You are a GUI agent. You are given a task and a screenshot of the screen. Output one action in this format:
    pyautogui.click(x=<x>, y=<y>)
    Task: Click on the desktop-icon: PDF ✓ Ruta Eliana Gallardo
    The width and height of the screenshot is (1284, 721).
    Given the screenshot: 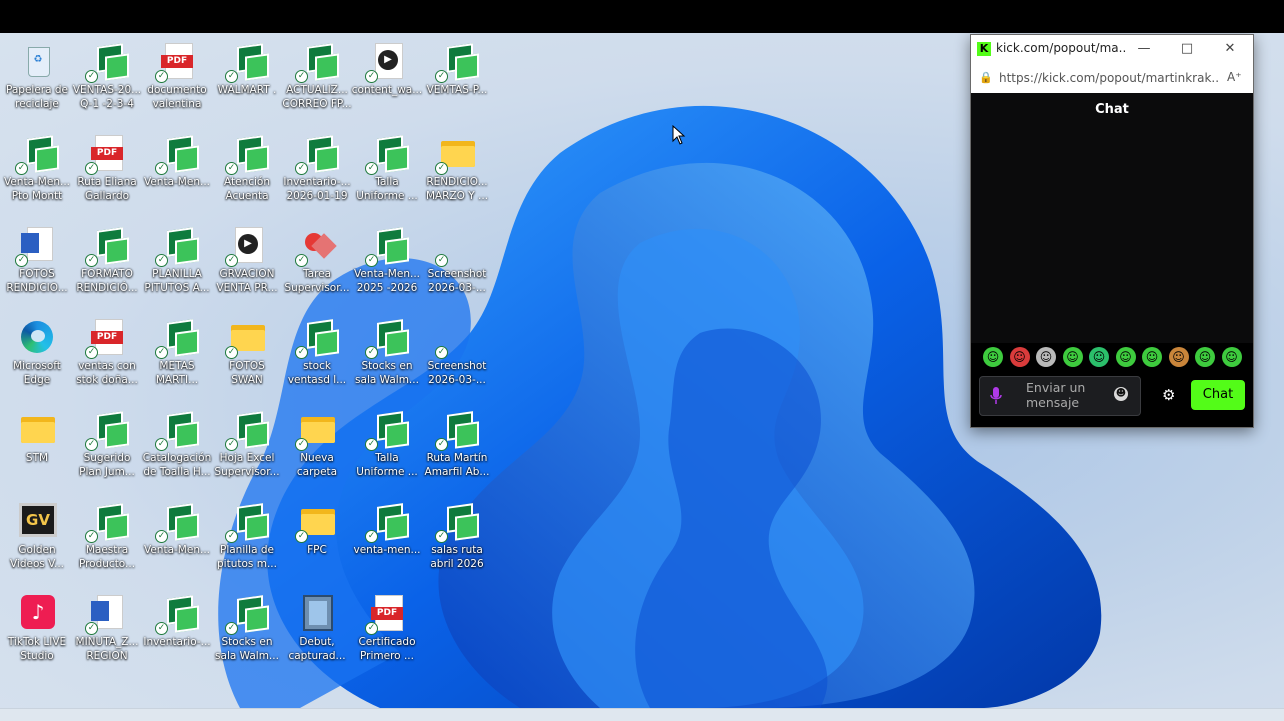 What is the action you would take?
    pyautogui.click(x=107, y=173)
    